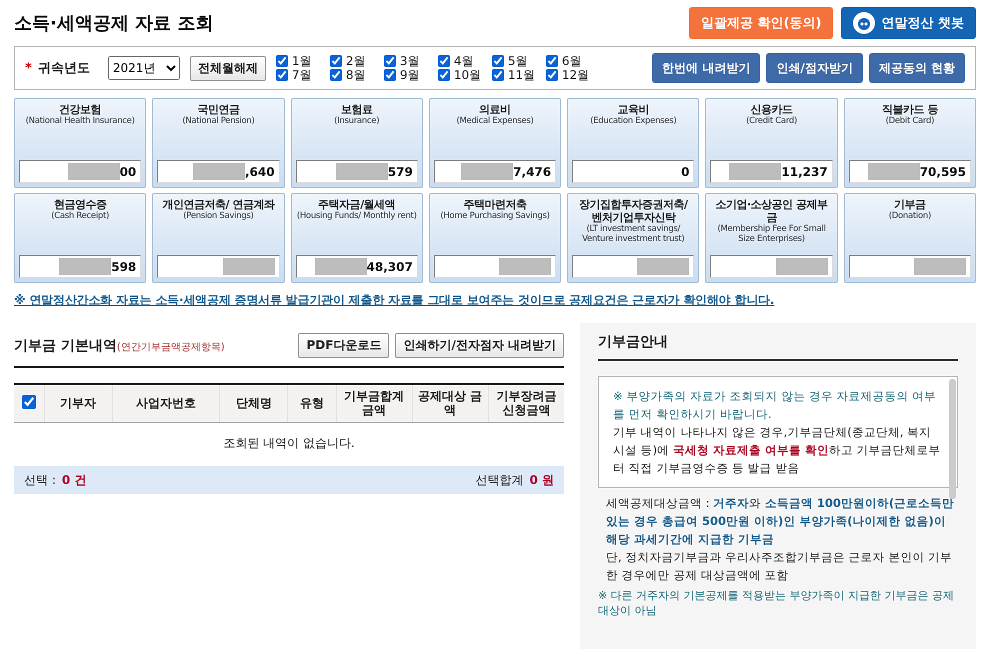  I want to click on guide-title: 기부금안내, so click(778, 347).